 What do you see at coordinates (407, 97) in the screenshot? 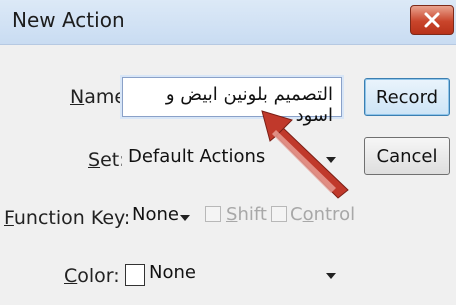
I see `record-button: Record` at bounding box center [407, 97].